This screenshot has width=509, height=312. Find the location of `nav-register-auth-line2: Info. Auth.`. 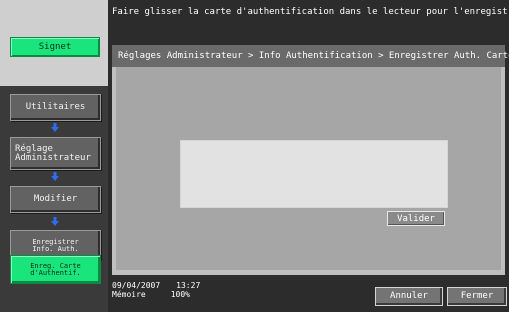

nav-register-auth-line2: Info. Auth. is located at coordinates (55, 249).